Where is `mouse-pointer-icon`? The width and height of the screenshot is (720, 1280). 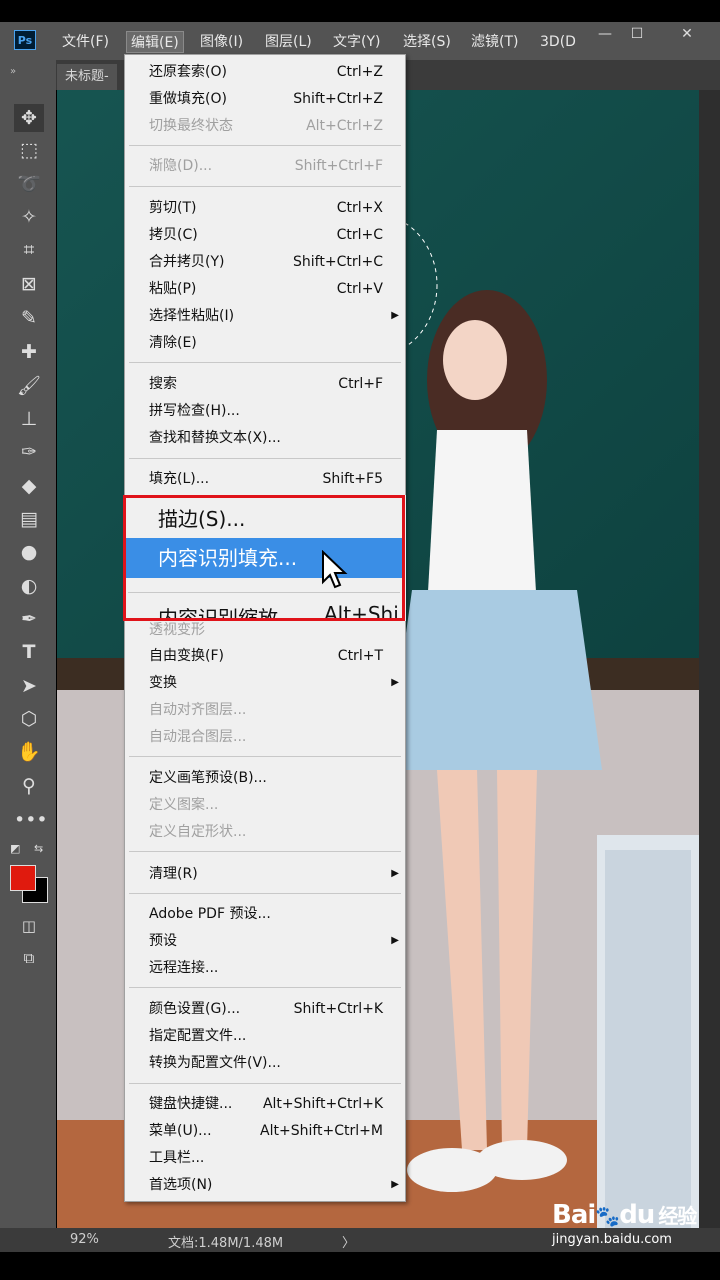 mouse-pointer-icon is located at coordinates (335, 569).